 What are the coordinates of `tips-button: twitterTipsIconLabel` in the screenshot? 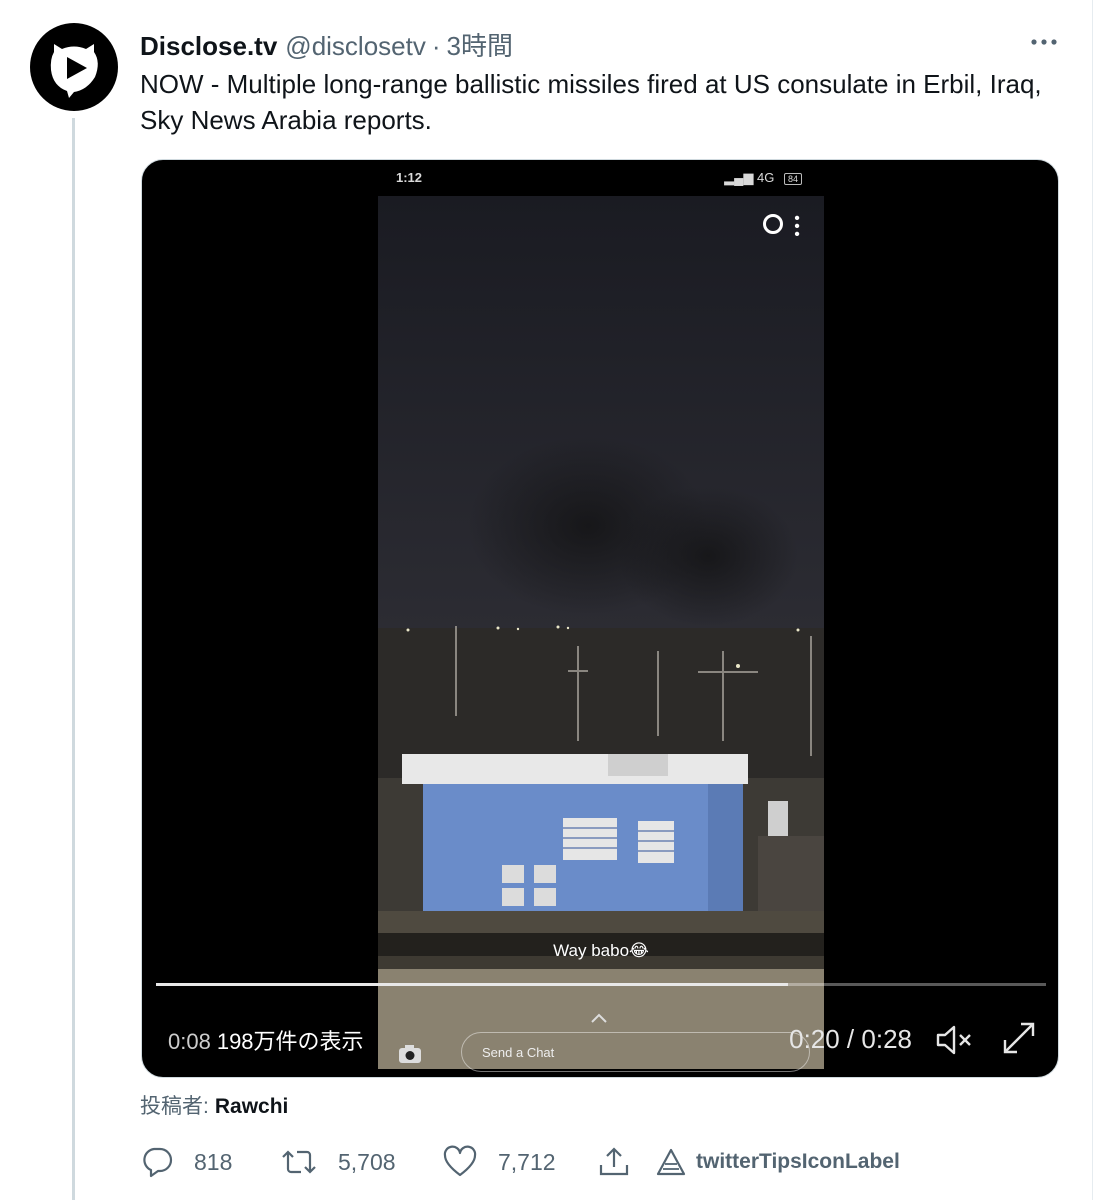 It's located at (778, 1162).